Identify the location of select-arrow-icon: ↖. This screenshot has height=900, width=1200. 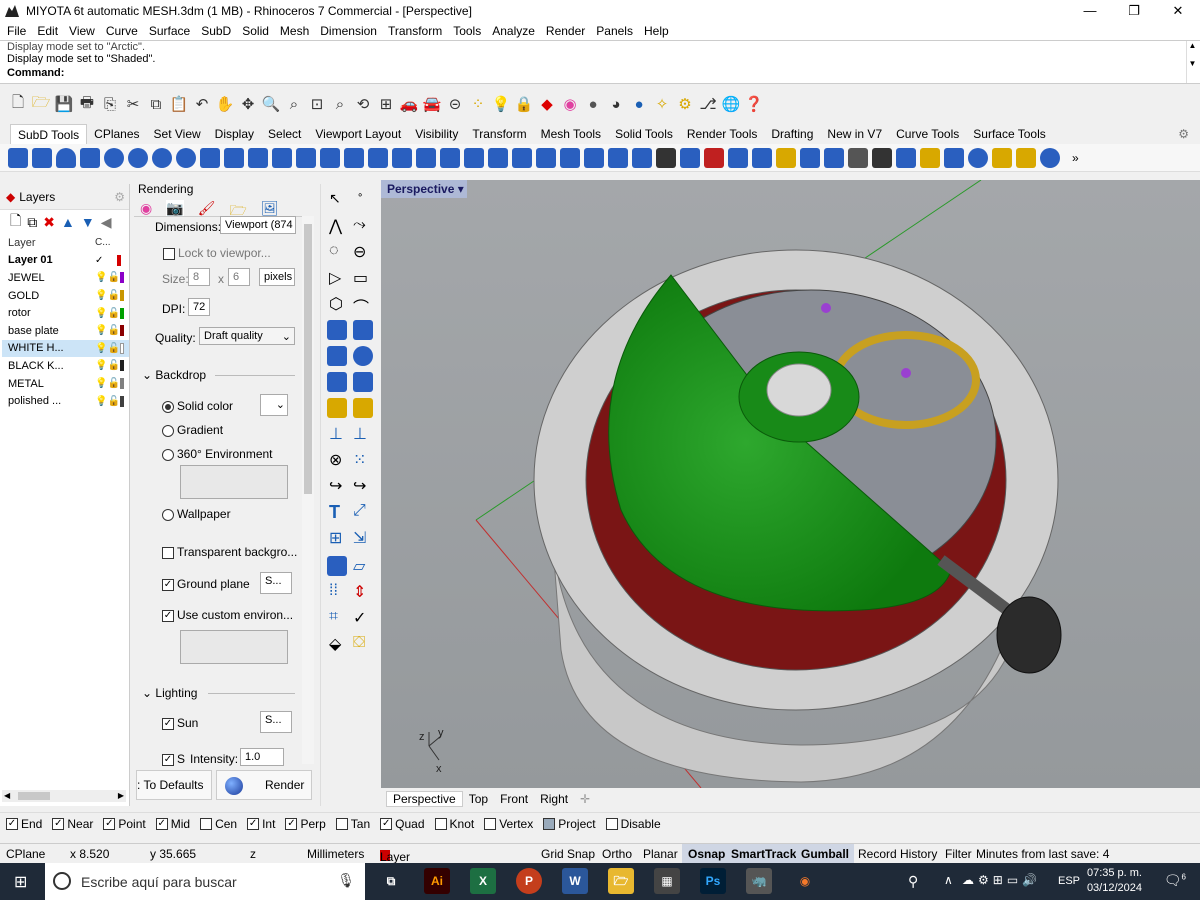
(335, 198).